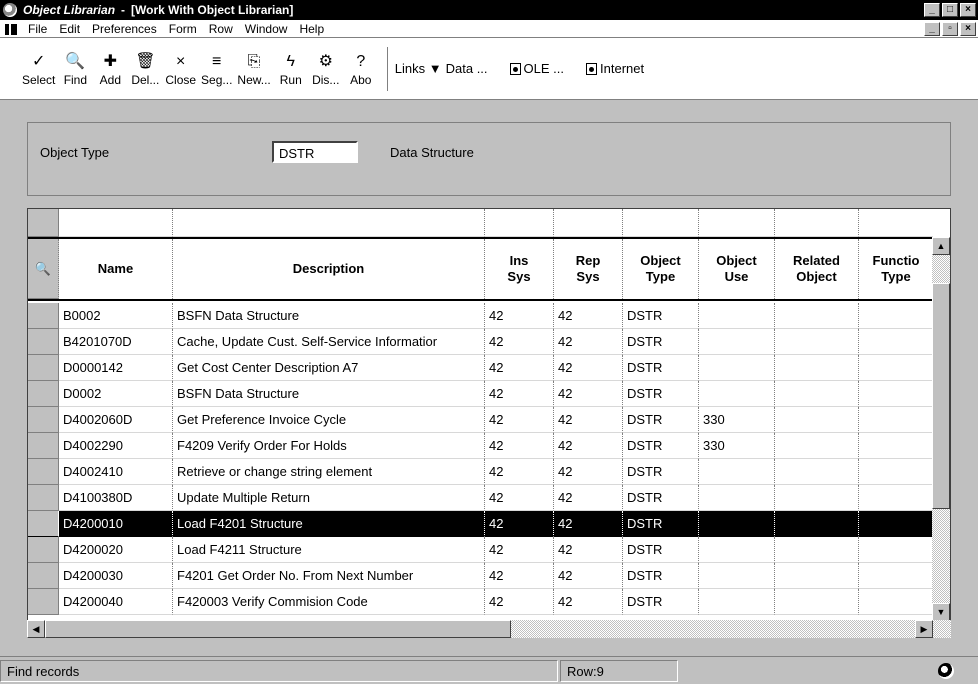  I want to click on run-button: ϟ Run, so click(291, 69).